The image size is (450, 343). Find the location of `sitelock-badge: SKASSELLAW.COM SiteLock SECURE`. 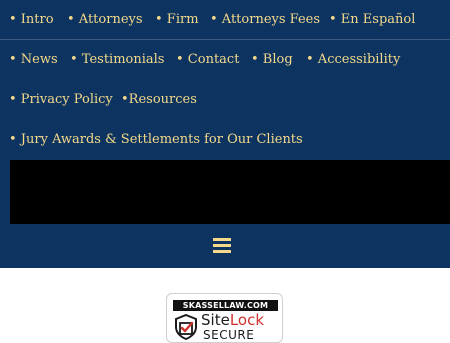

sitelock-badge: SKASSELLAW.COM SiteLock SECURE is located at coordinates (224, 318).